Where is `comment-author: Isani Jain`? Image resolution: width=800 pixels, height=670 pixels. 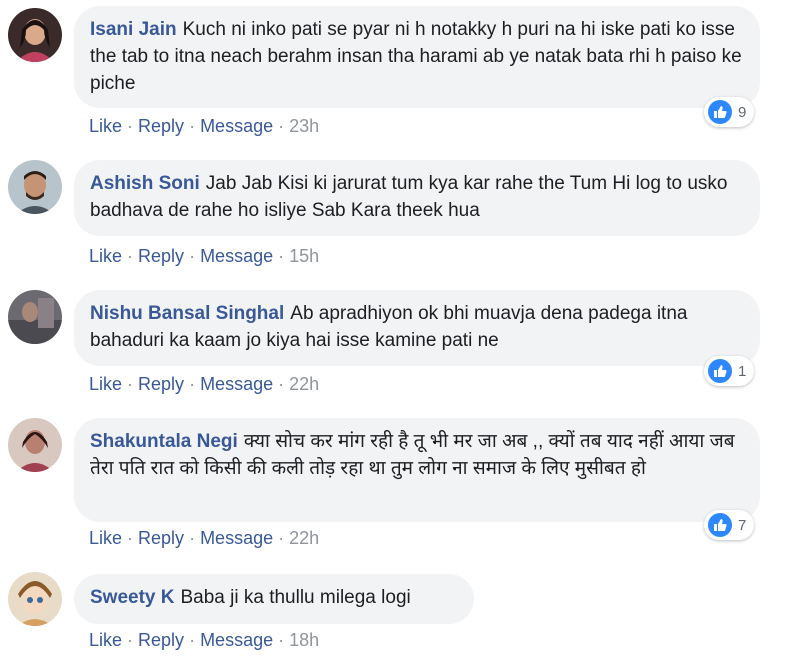 comment-author: Isani Jain is located at coordinates (133, 29).